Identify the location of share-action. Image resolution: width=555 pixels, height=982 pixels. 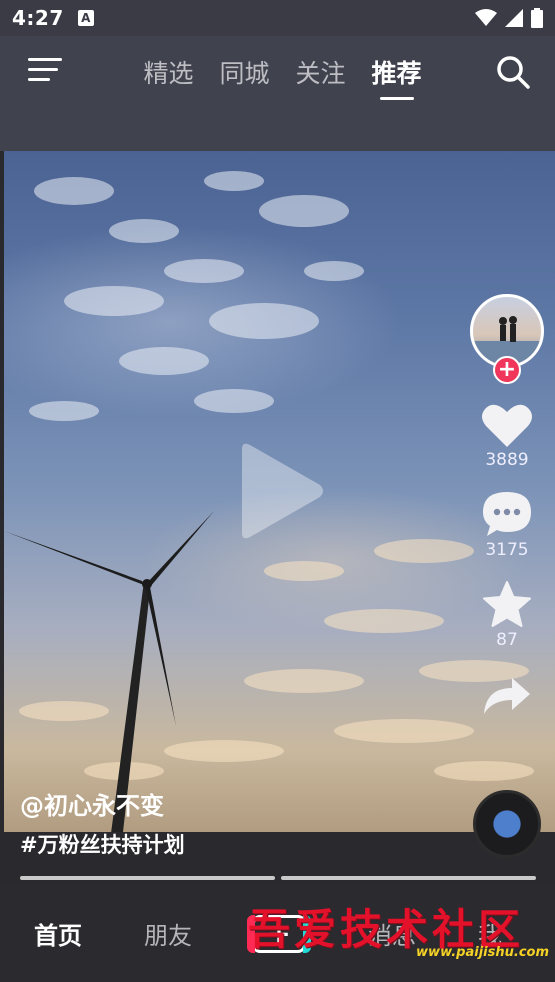
(507, 696).